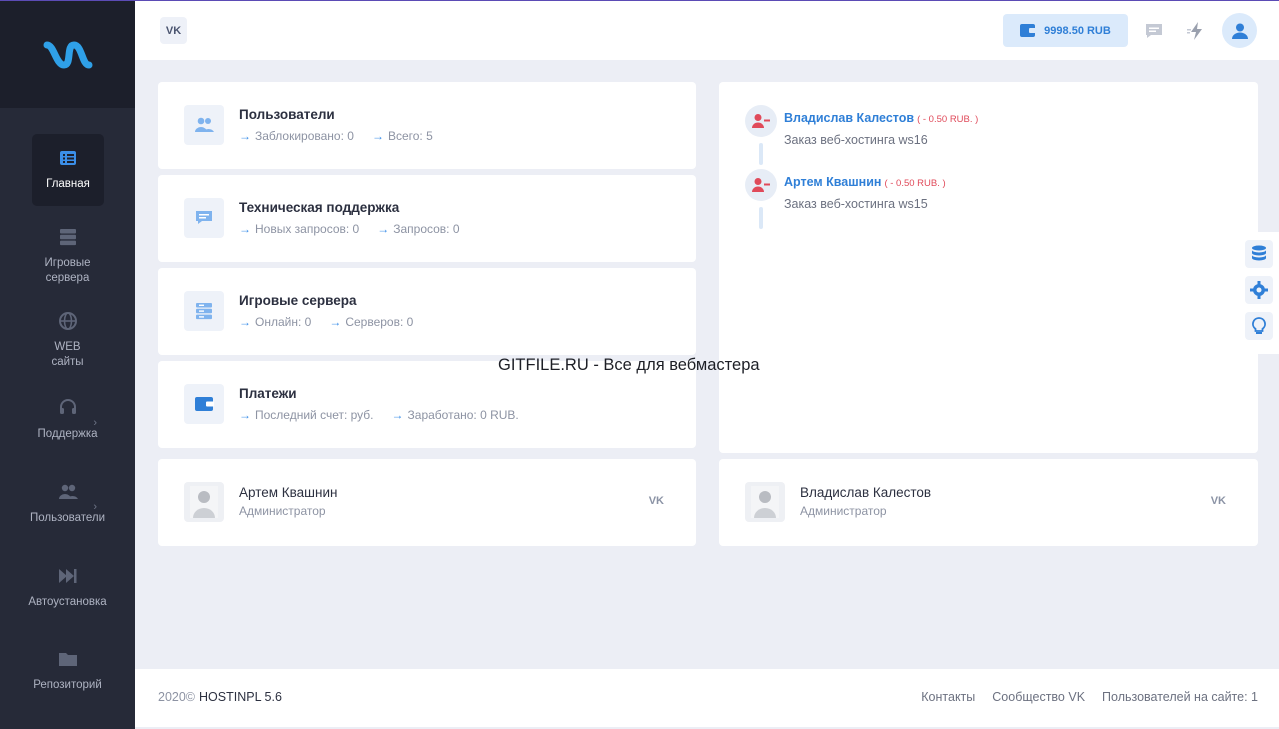  Describe the element at coordinates (427, 502) in the screenshot. I see `admin-card: Артем Квашнин Администратор VK` at that location.